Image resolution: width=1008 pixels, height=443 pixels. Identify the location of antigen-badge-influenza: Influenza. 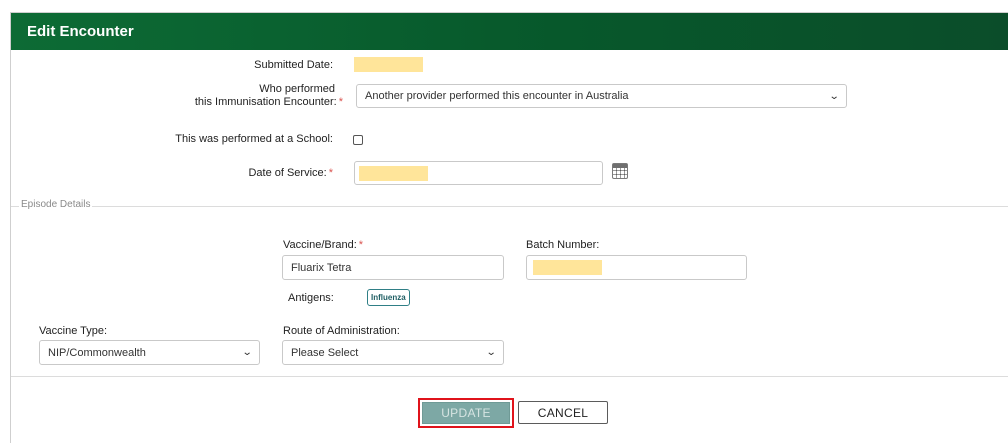
(388, 297).